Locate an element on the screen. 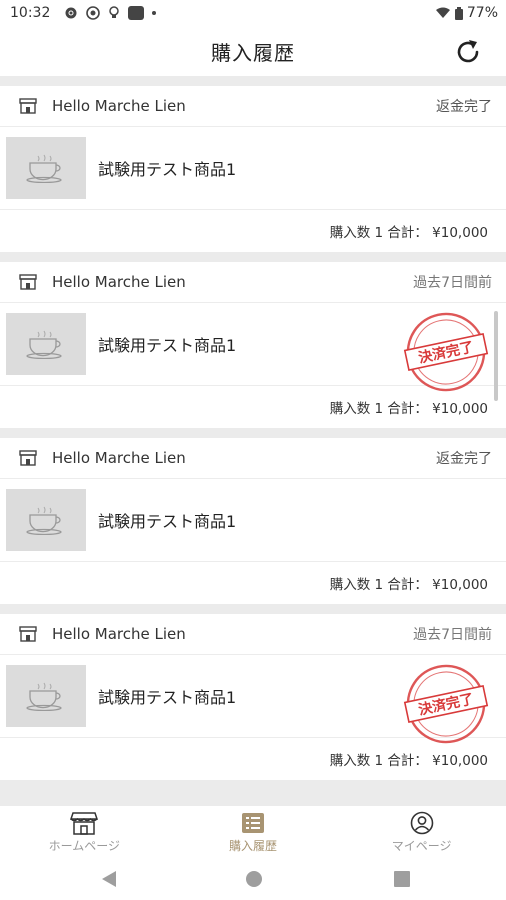 The width and height of the screenshot is (506, 900). bottom-nav: ホームページ 購入履歴 マイページ is located at coordinates (253, 832).